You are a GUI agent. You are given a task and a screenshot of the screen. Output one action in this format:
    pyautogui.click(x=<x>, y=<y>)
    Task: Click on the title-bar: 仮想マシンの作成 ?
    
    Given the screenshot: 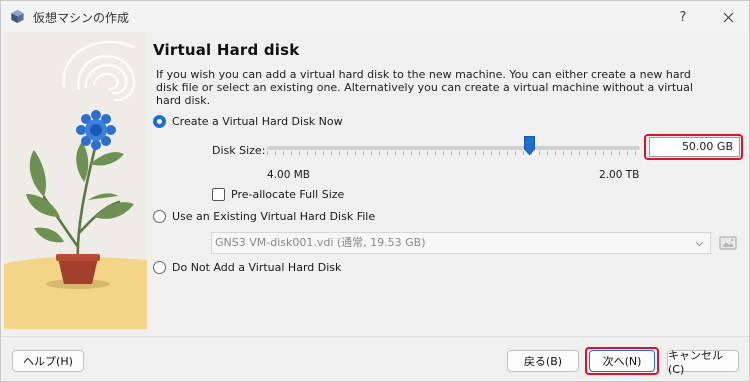 What is the action you would take?
    pyautogui.click(x=375, y=16)
    